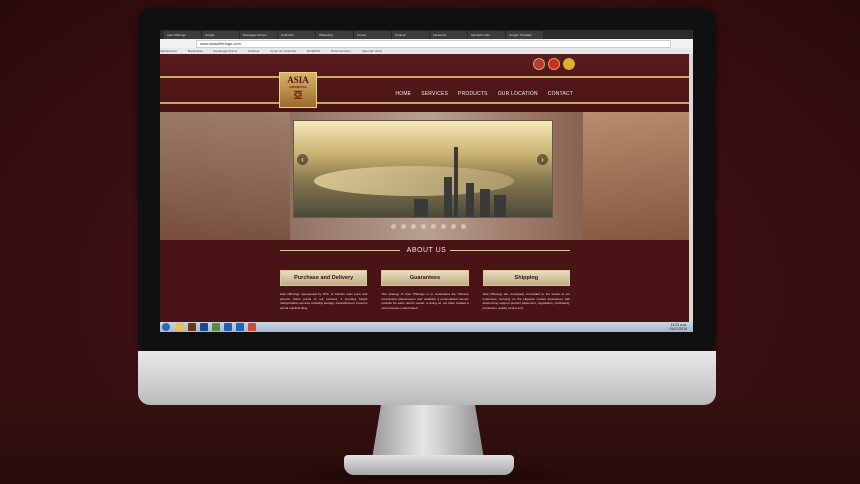 The height and width of the screenshot is (484, 860). What do you see at coordinates (524, 35) in the screenshot?
I see `browser-tab: Google Translate` at bounding box center [524, 35].